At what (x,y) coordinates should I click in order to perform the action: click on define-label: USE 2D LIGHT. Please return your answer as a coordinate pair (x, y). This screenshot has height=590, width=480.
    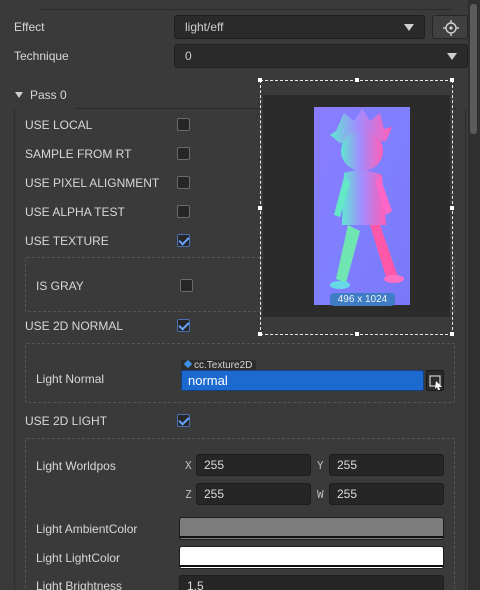
    Looking at the image, I should click on (66, 421).